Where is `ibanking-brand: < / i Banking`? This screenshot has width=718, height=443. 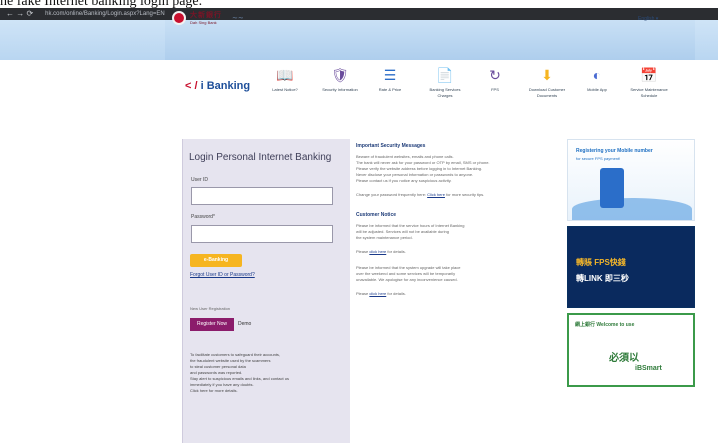
ibanking-brand: < / i Banking is located at coordinates (217, 86).